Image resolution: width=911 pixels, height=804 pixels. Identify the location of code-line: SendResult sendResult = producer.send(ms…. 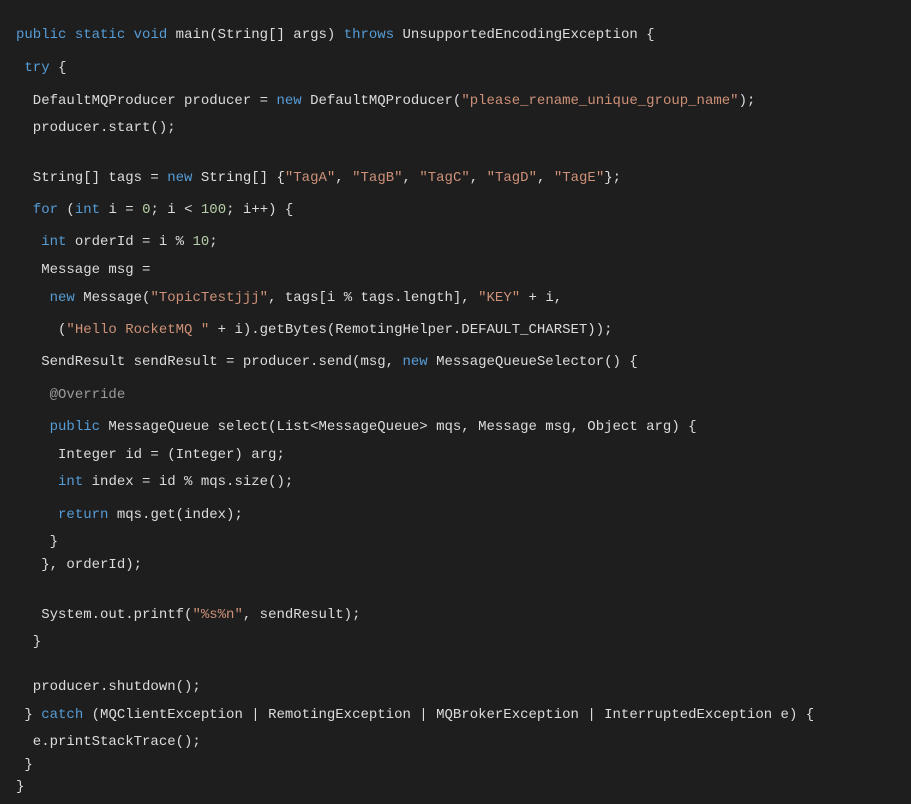
(327, 362).